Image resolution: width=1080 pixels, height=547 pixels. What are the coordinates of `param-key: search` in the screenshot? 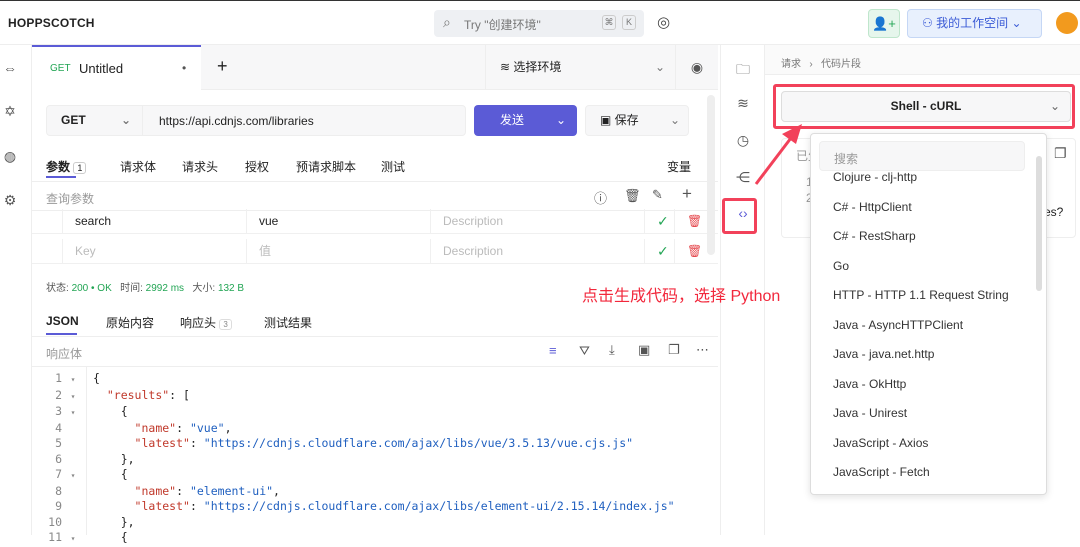 It's located at (154, 221).